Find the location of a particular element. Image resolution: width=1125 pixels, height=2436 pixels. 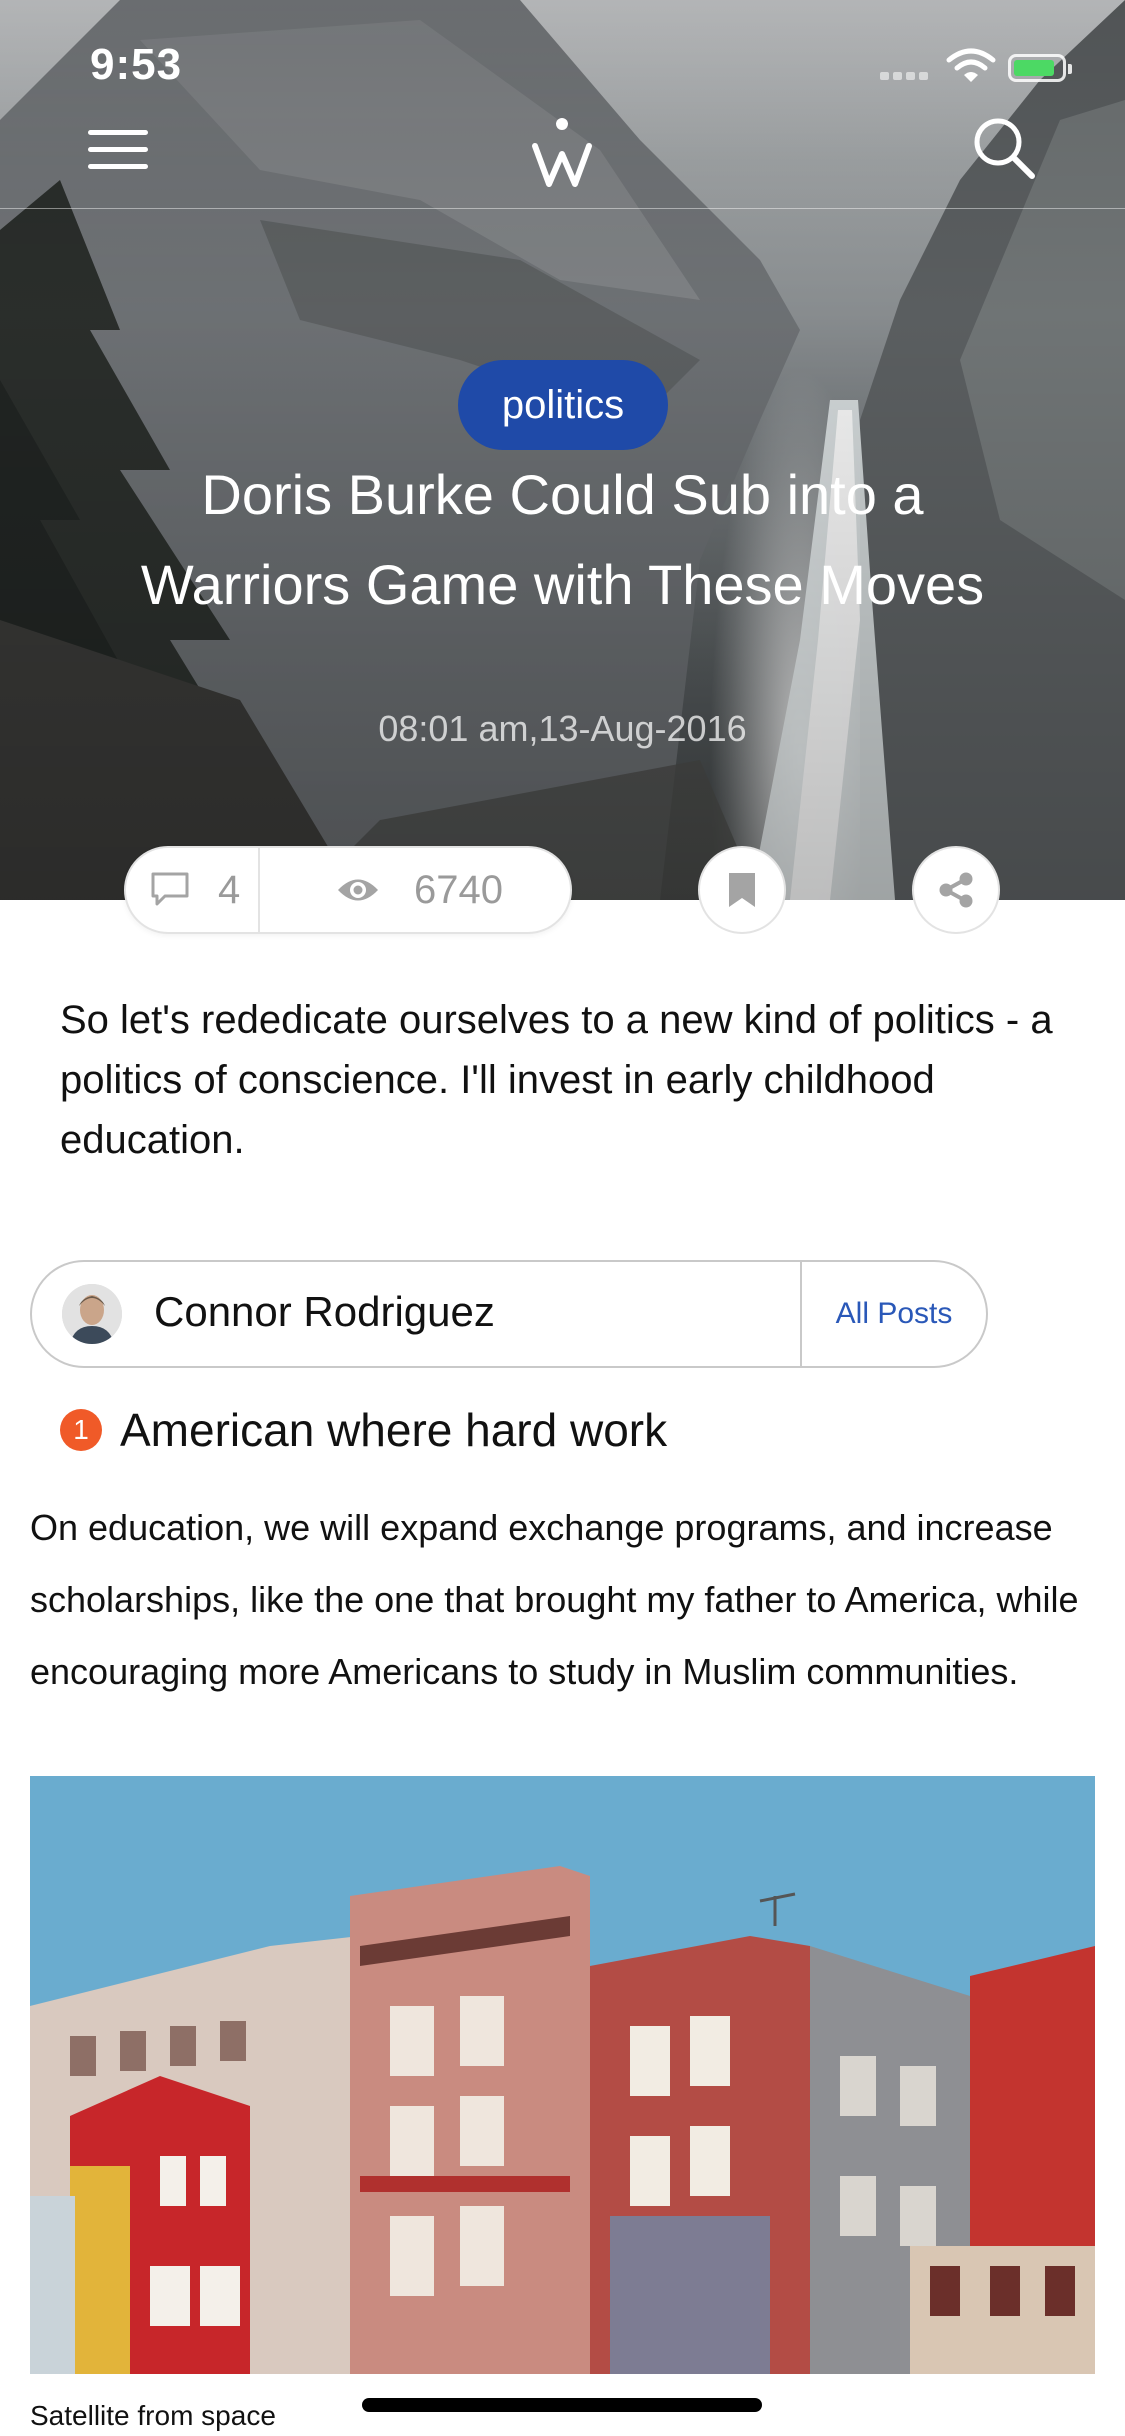

author-photo is located at coordinates (92, 1314).